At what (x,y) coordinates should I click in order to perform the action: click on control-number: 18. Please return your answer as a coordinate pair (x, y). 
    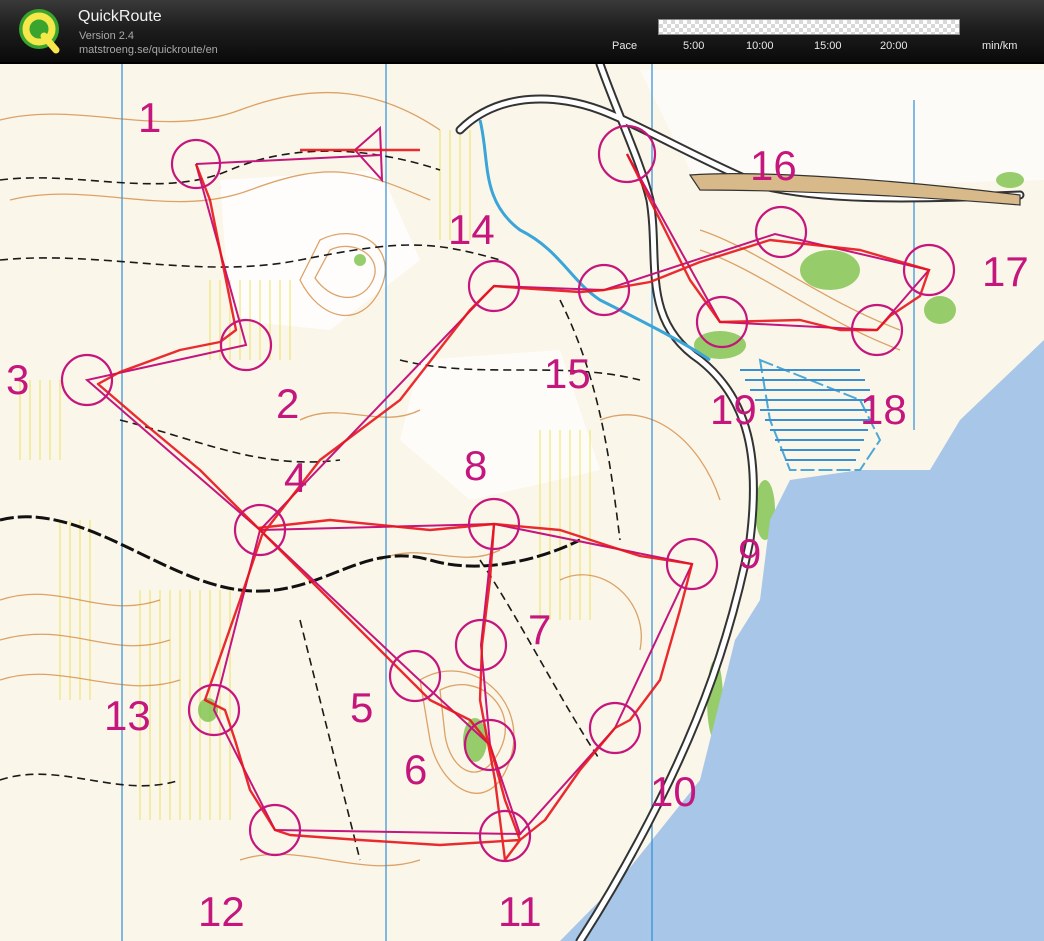
    Looking at the image, I should click on (883, 409).